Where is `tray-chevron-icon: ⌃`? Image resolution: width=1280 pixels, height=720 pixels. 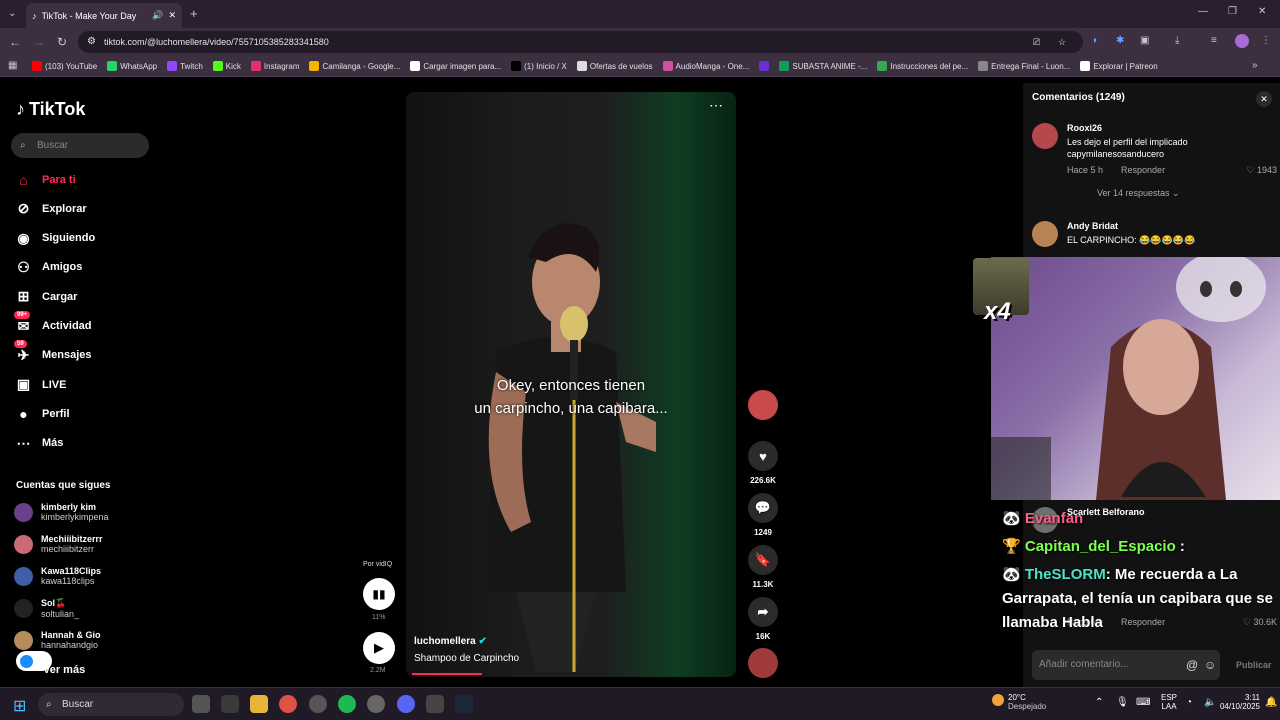
tray-chevron-icon: ⌃ is located at coordinates (1099, 702).